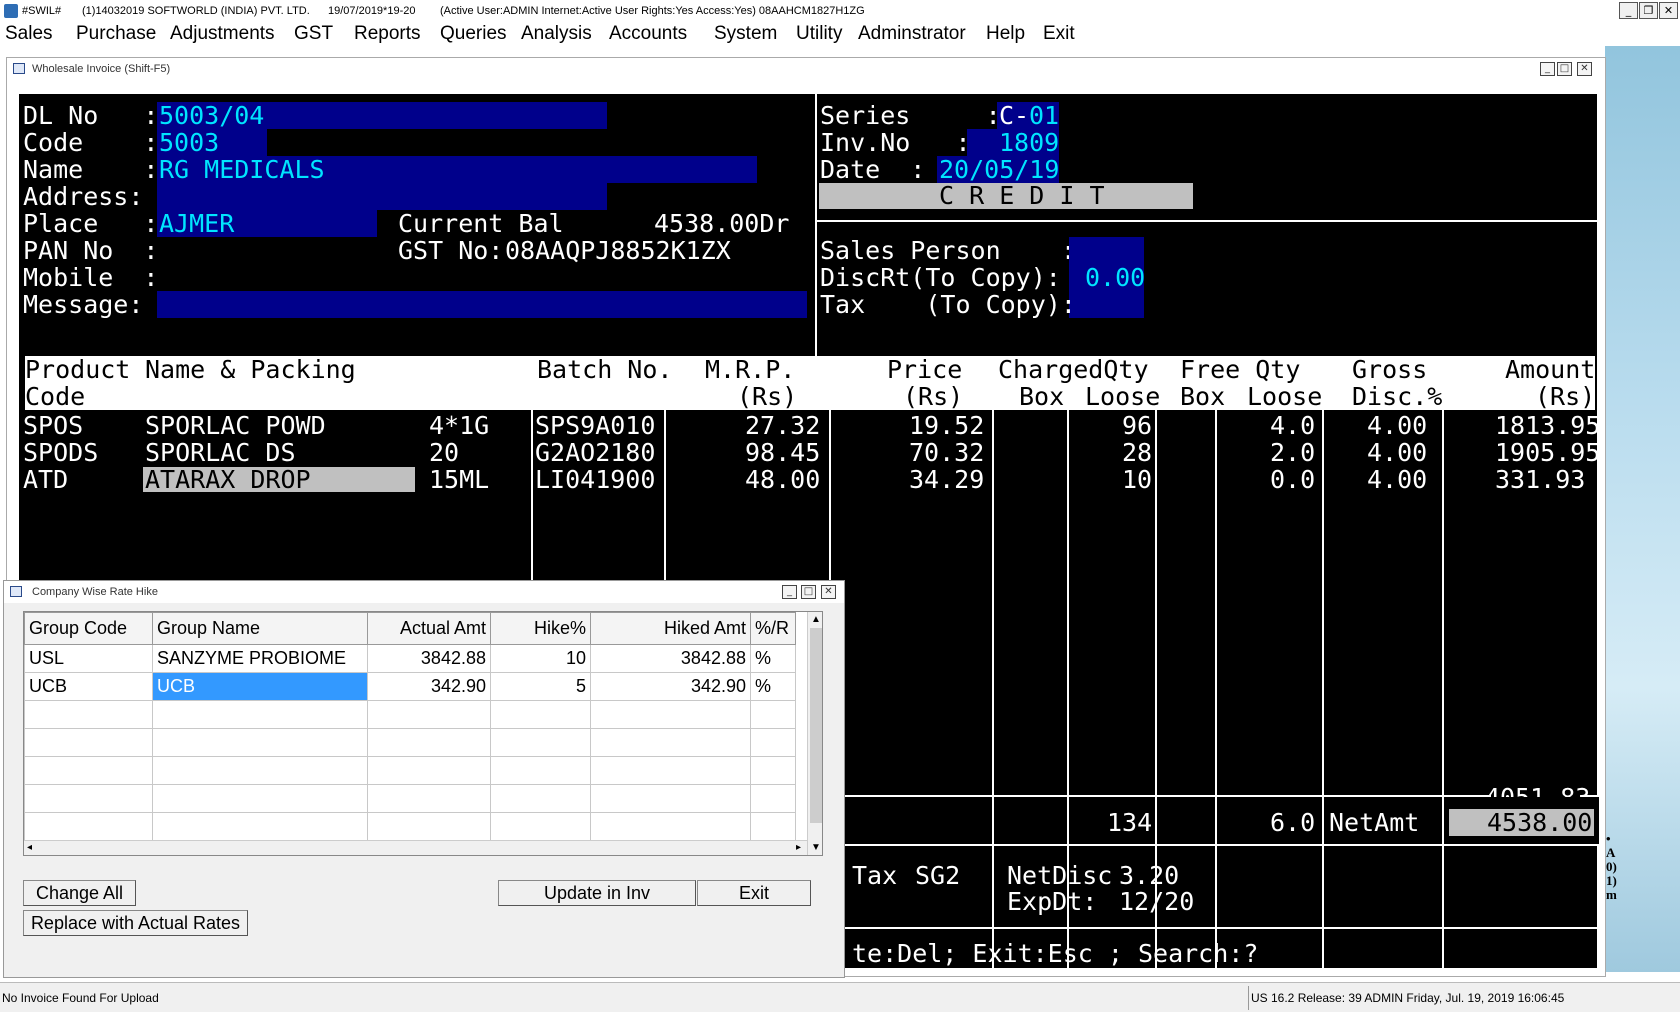 This screenshot has width=1680, height=1012. What do you see at coordinates (1292, 452) in the screenshot?
I see `item-2-free-loose: 2.0` at bounding box center [1292, 452].